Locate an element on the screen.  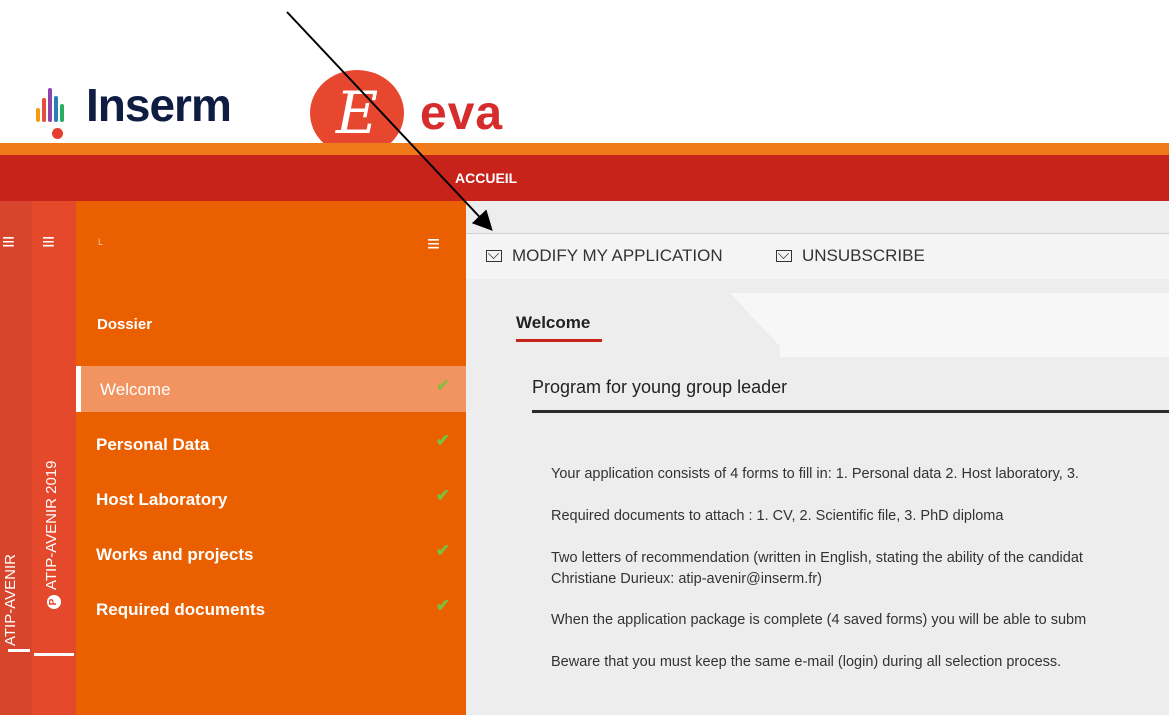
sidebar-item-welcome: Welcome ✔ is located at coordinates (271, 389).